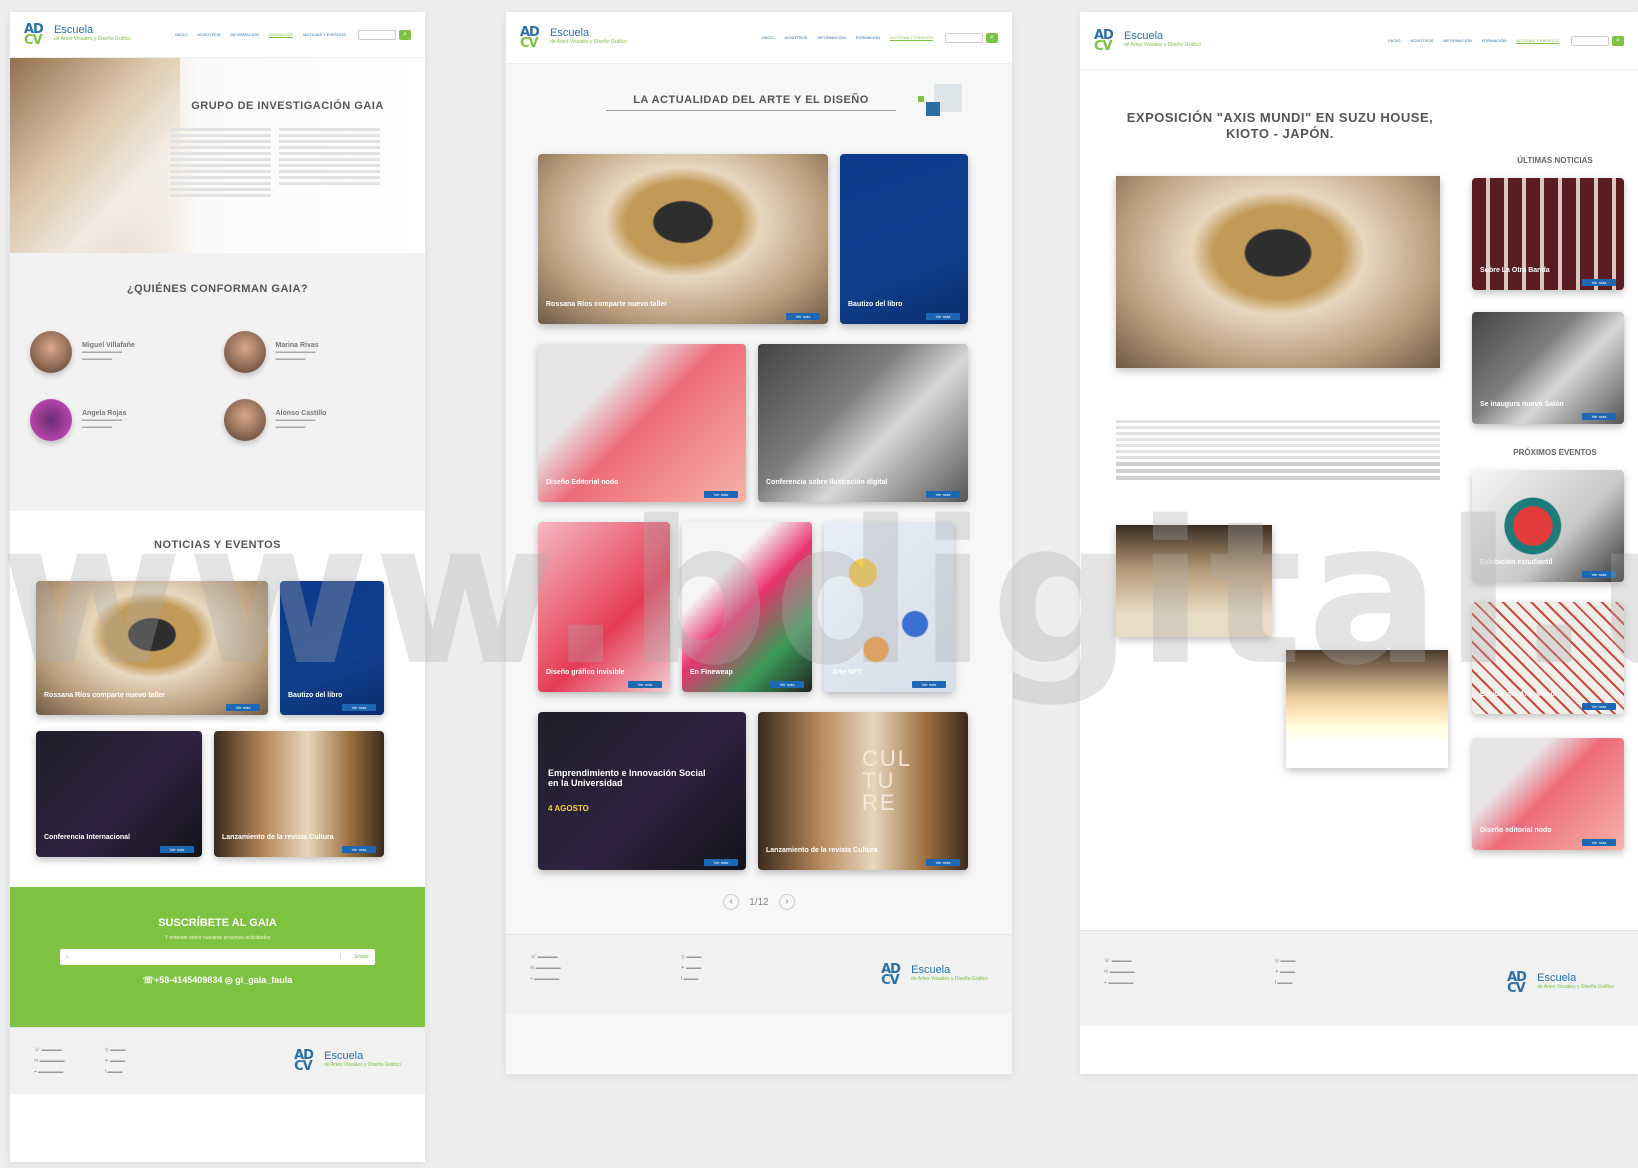 The image size is (1638, 1168). What do you see at coordinates (1548, 658) in the screenshot?
I see `side-card: Exhibición: Axis Mundi Ver más` at bounding box center [1548, 658].